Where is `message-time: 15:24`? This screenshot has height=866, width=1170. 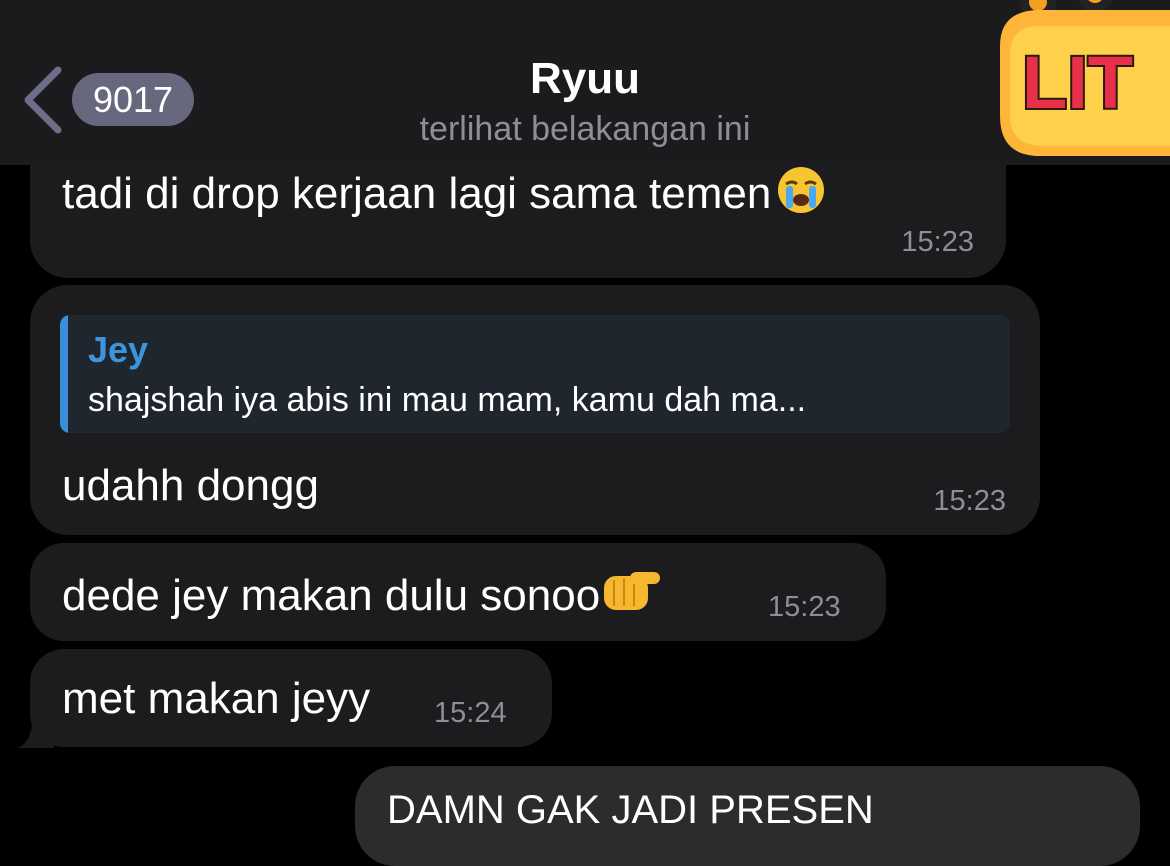
message-time: 15:24 is located at coordinates (470, 713).